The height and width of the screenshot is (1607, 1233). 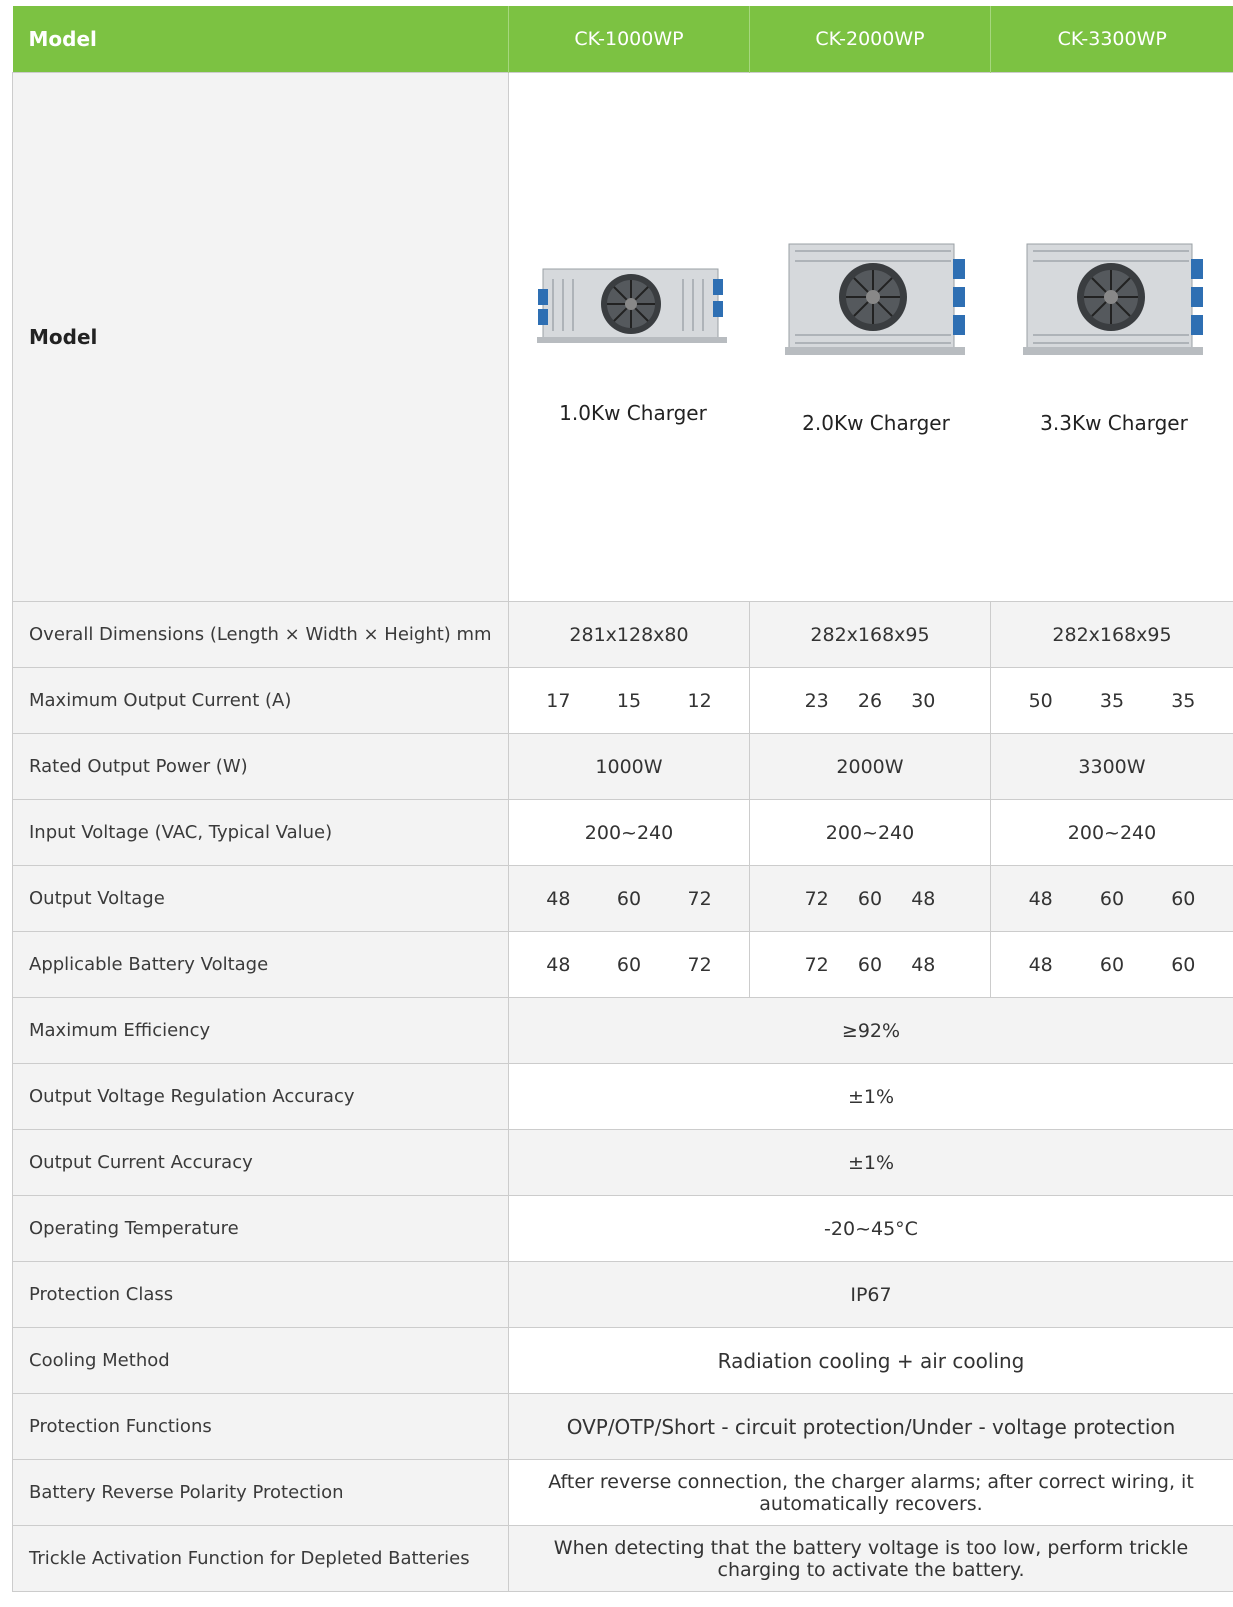 I want to click on row-label: Operating Temperature, so click(x=260, y=1228).